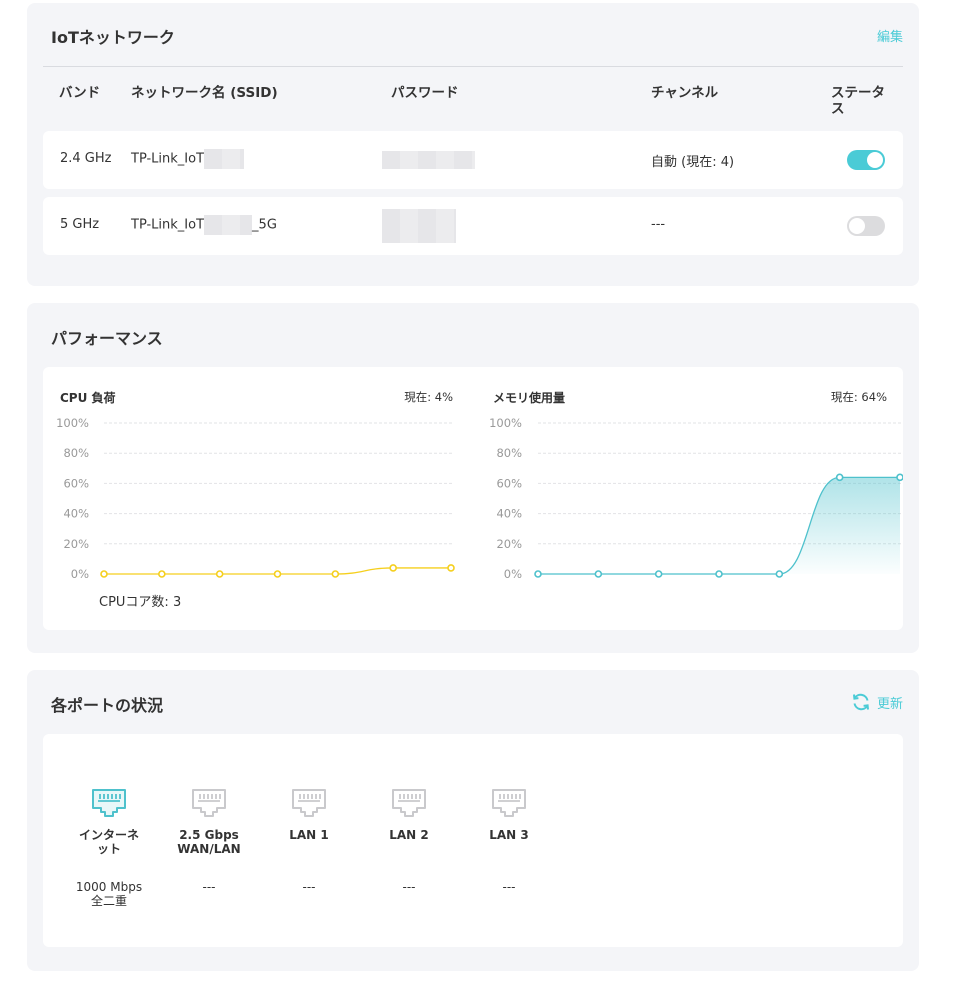 The width and height of the screenshot is (973, 990). I want to click on refresh-button: 更新, so click(877, 702).